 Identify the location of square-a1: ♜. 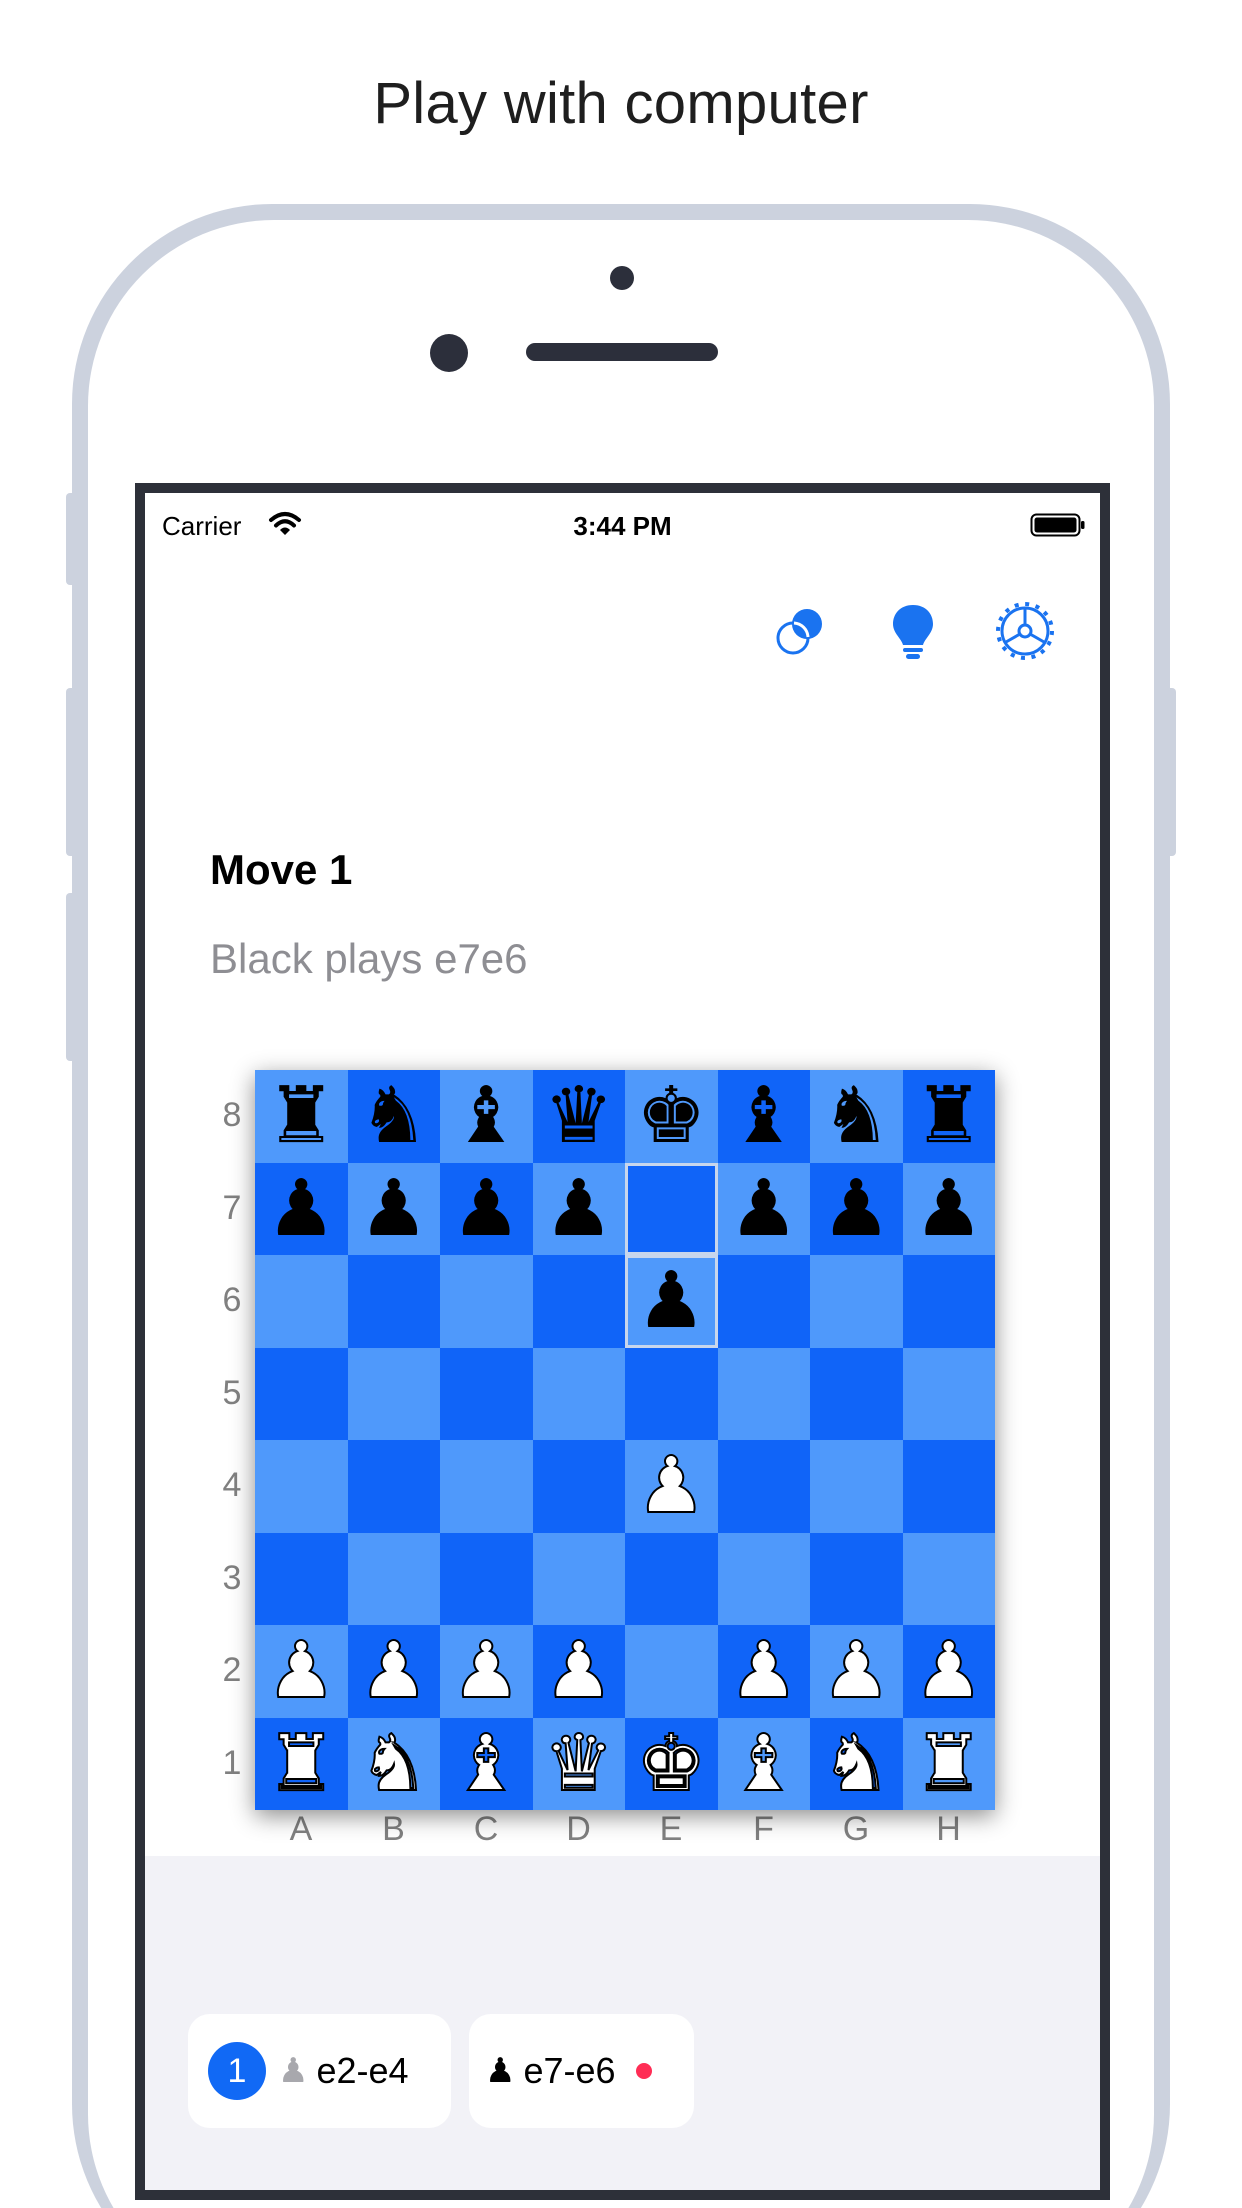
(301, 1763).